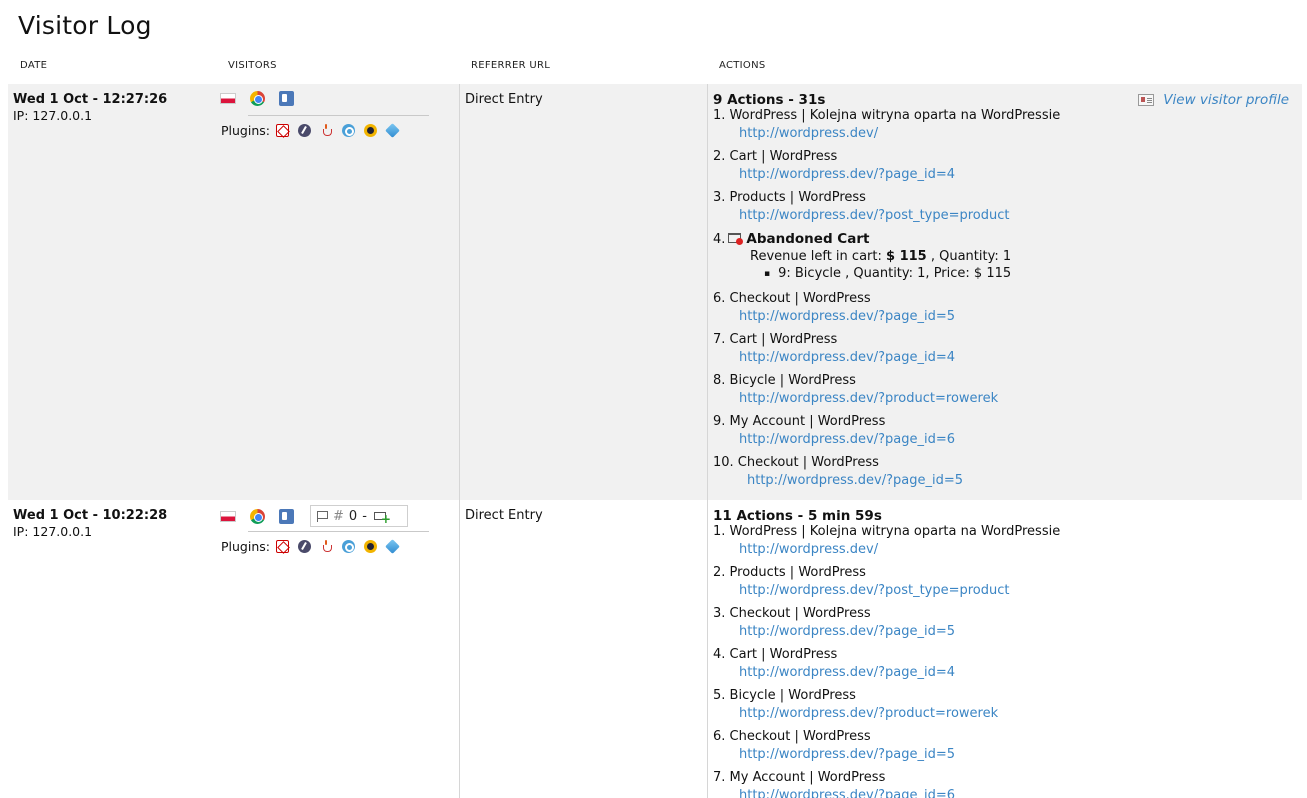 Image resolution: width=1307 pixels, height=798 pixels. What do you see at coordinates (85, 25) in the screenshot?
I see `page-title: Visitor Log` at bounding box center [85, 25].